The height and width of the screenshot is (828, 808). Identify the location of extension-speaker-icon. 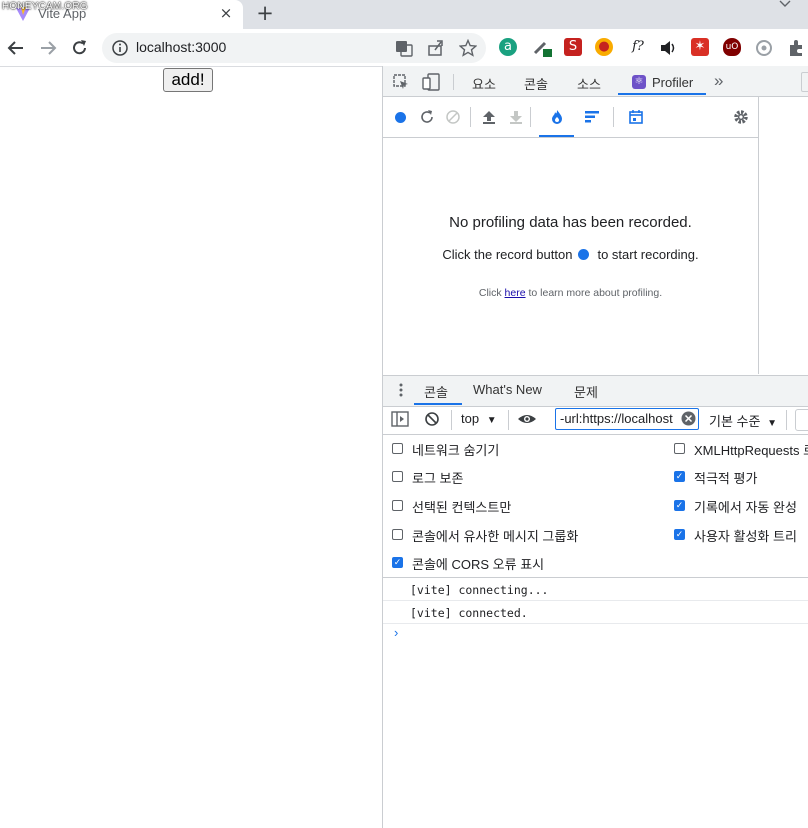
(668, 48).